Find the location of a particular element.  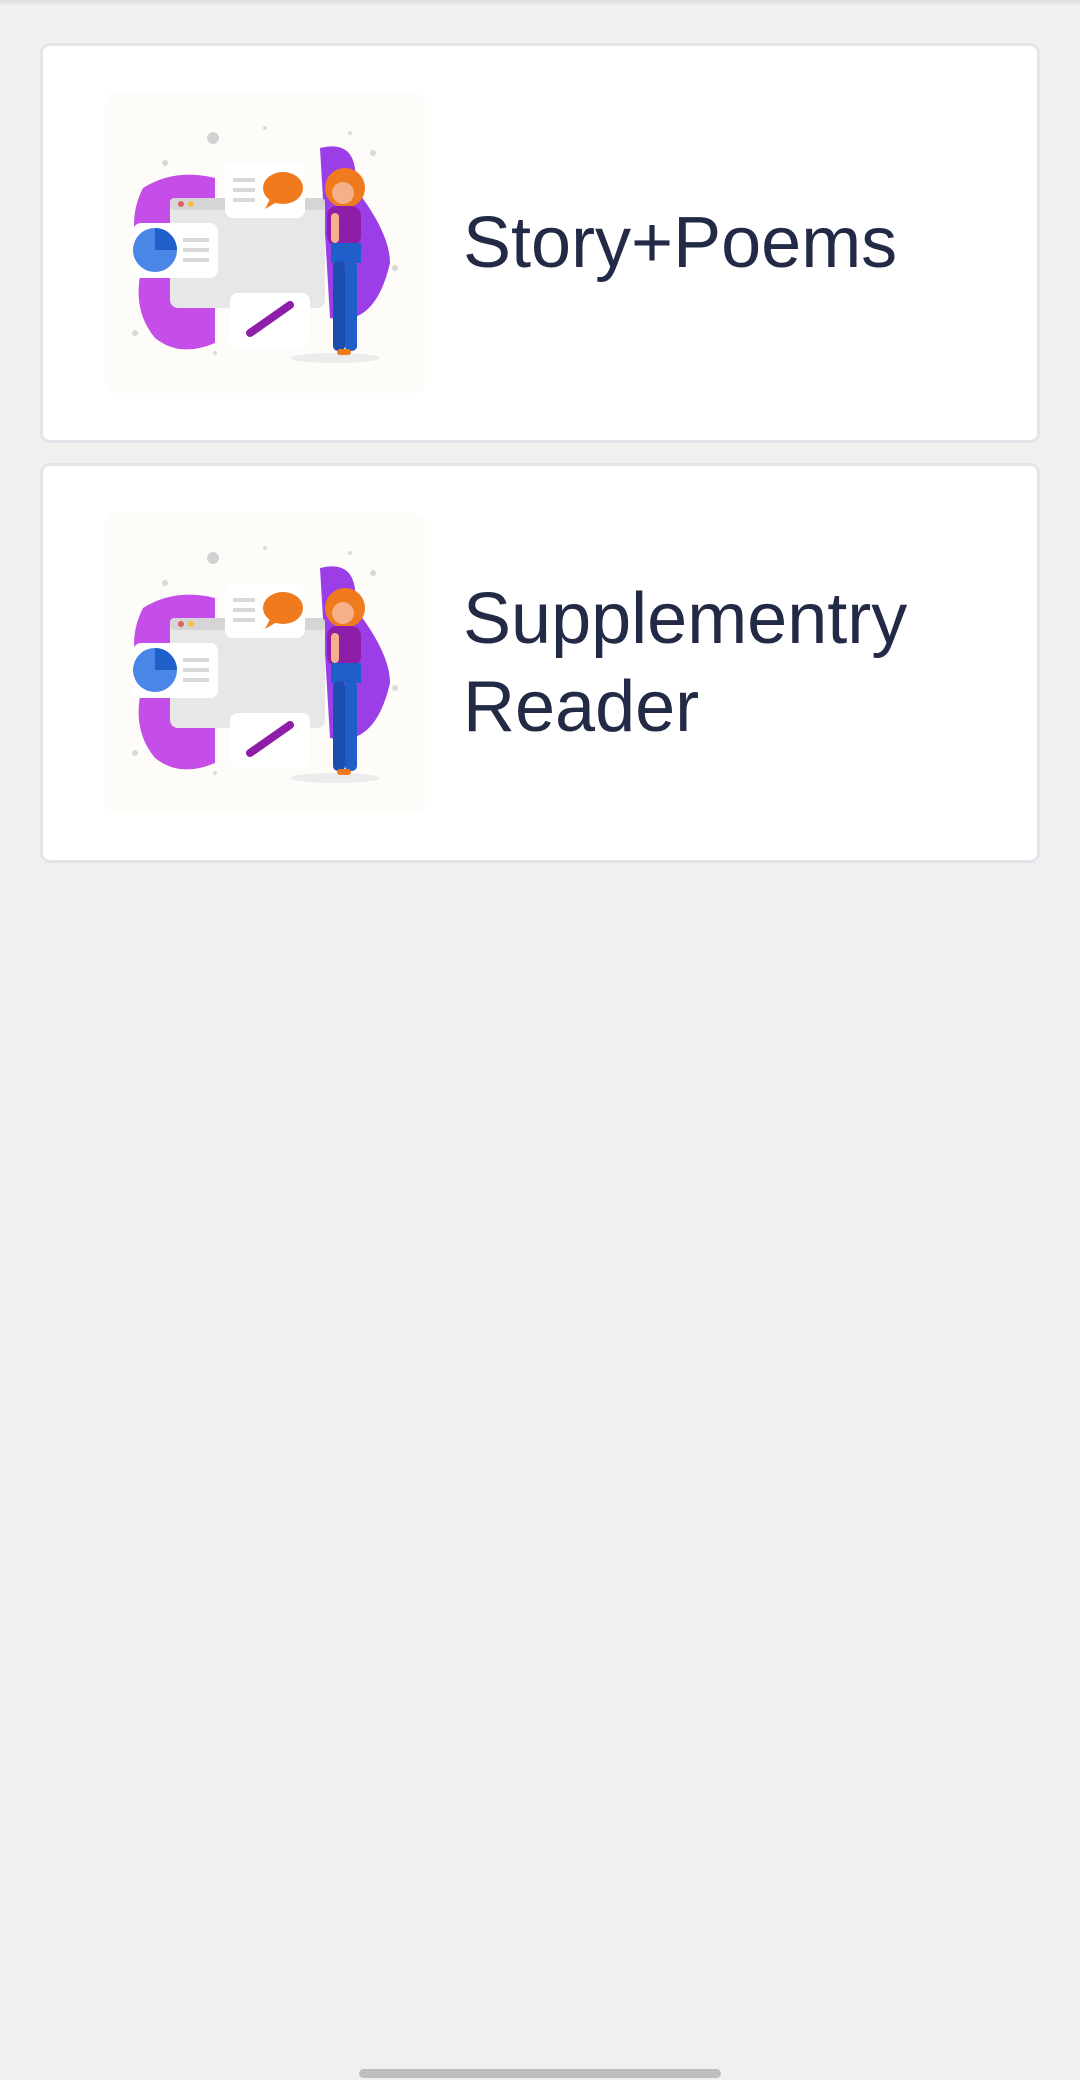

card-title: Story+Poems is located at coordinates (680, 243).